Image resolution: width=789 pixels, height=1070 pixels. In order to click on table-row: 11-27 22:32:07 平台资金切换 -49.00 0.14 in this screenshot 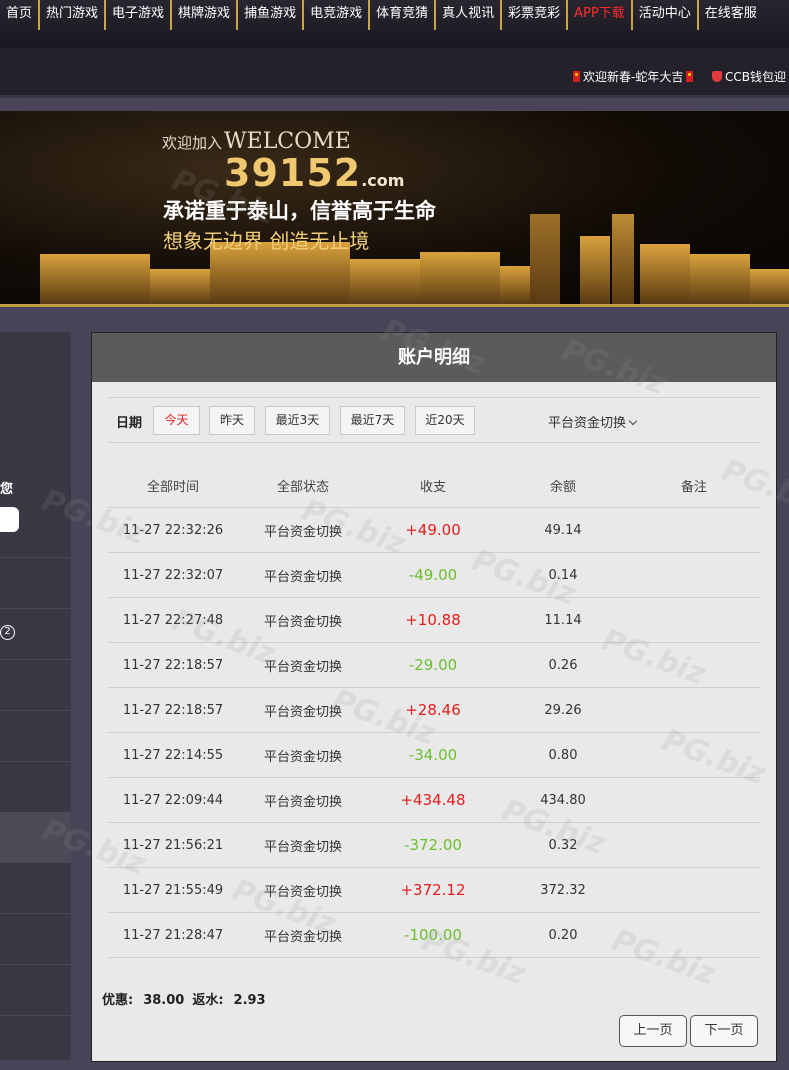, I will do `click(434, 575)`.